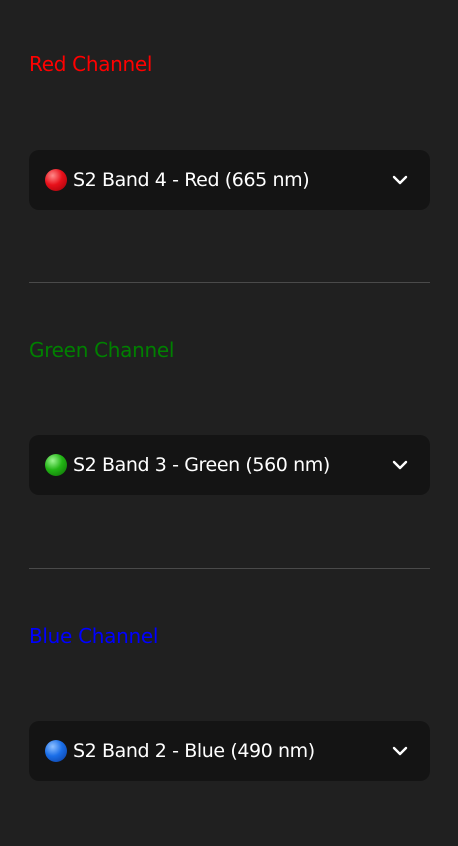 The image size is (458, 846). I want to click on blue-circle-icon, so click(56, 750).